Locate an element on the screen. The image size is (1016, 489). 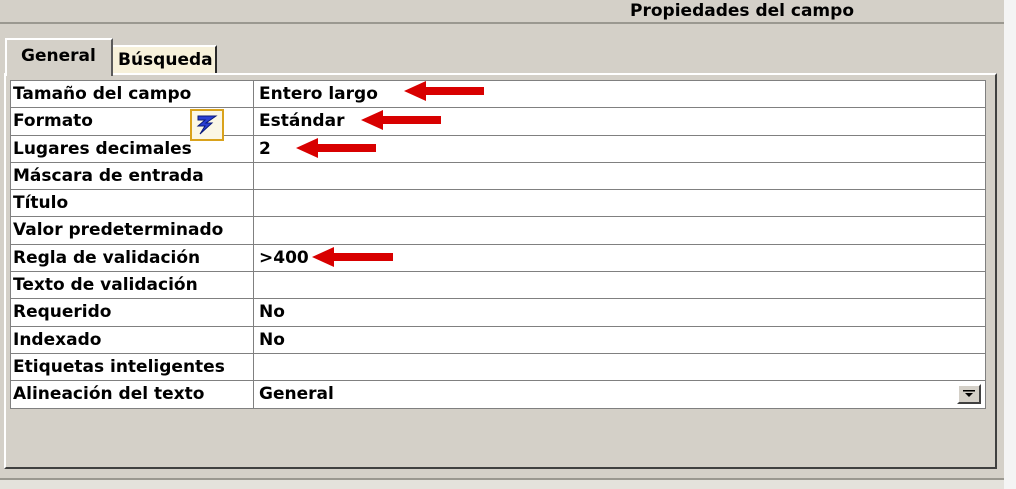
property-row-tamano: Tamaño del campo Entero largo is located at coordinates (498, 95).